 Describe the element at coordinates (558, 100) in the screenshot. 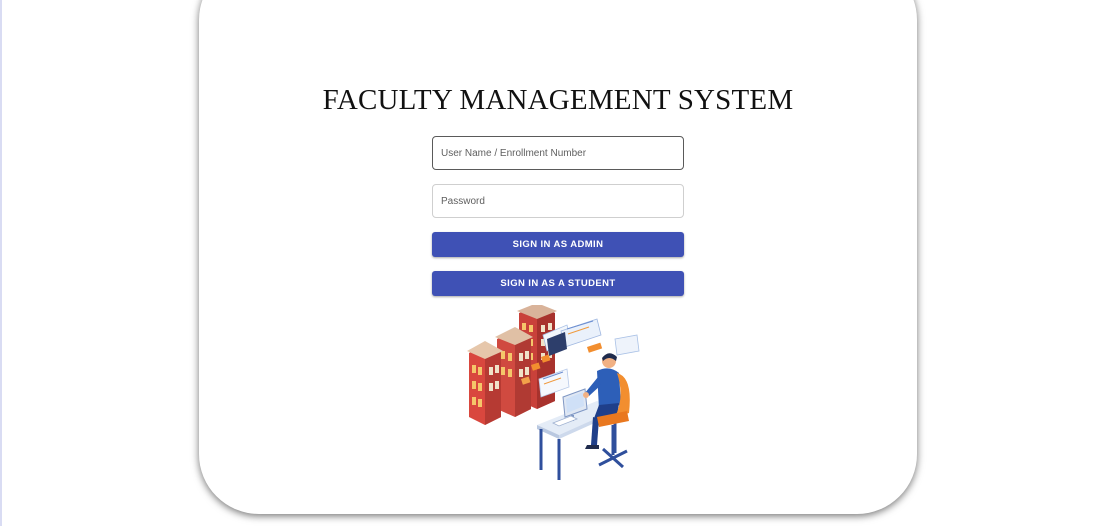

I see `page-title: FACULTY MANAGEMENT SYSTEM` at that location.